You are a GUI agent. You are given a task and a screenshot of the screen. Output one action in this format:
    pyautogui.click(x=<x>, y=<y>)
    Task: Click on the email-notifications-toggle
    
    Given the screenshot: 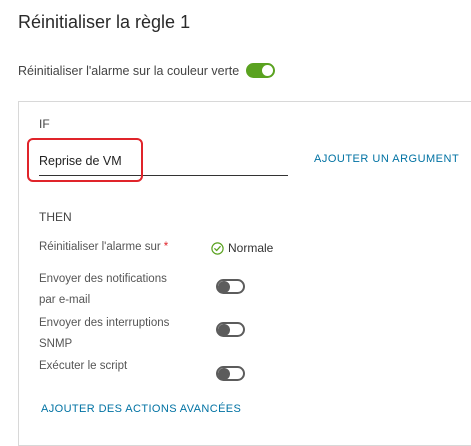 What is the action you would take?
    pyautogui.click(x=230, y=286)
    